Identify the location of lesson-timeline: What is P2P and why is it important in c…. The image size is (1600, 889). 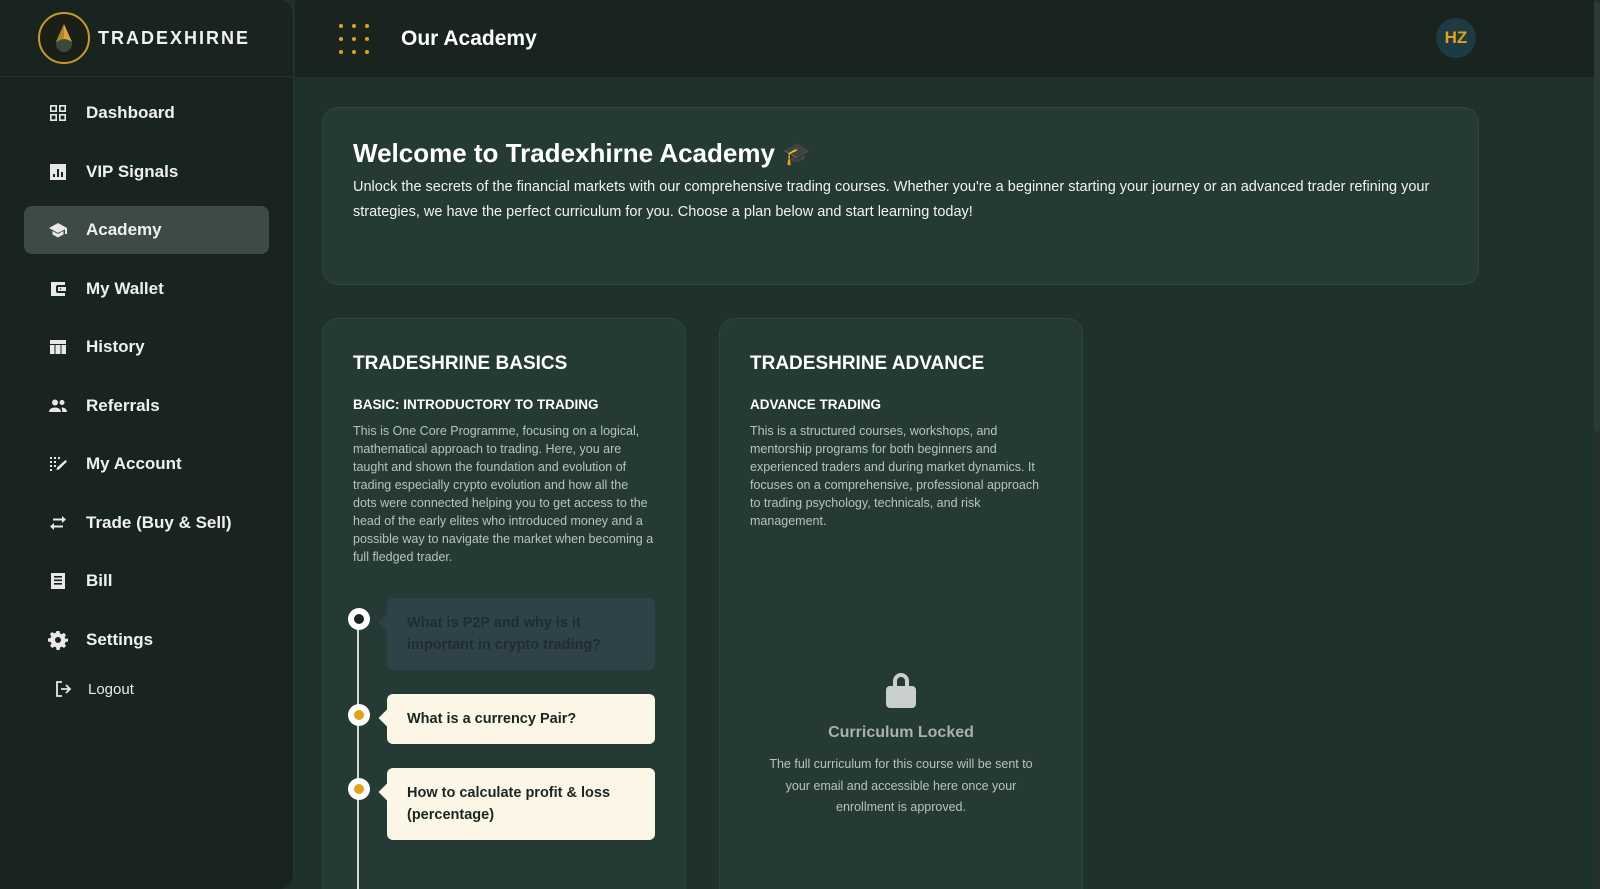
(501, 743).